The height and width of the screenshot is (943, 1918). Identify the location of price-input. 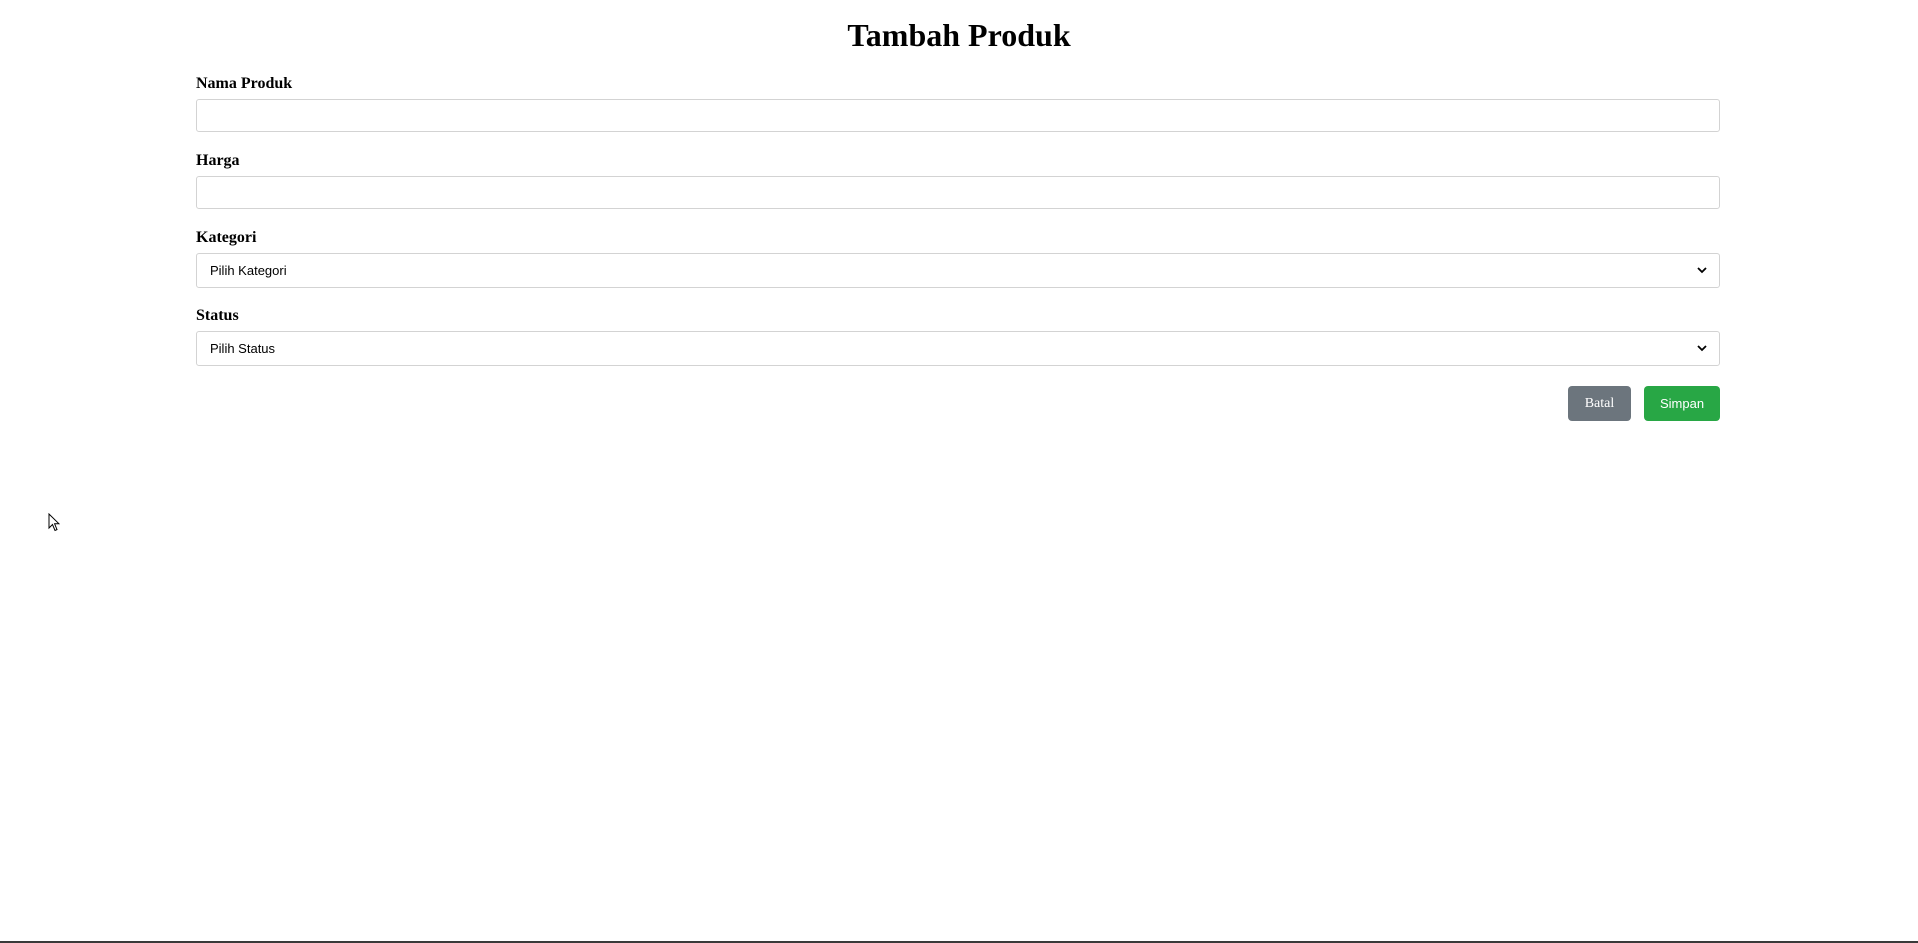
(958, 192).